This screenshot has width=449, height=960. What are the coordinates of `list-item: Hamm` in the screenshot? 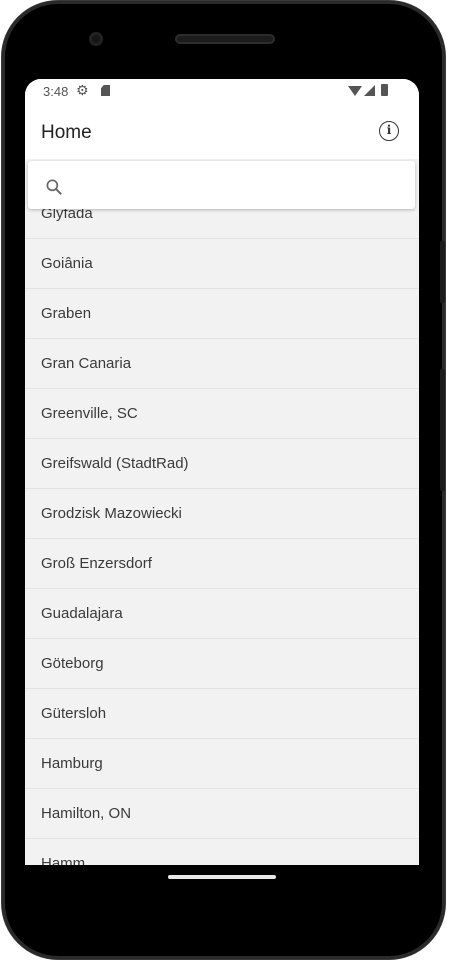 It's located at (222, 852).